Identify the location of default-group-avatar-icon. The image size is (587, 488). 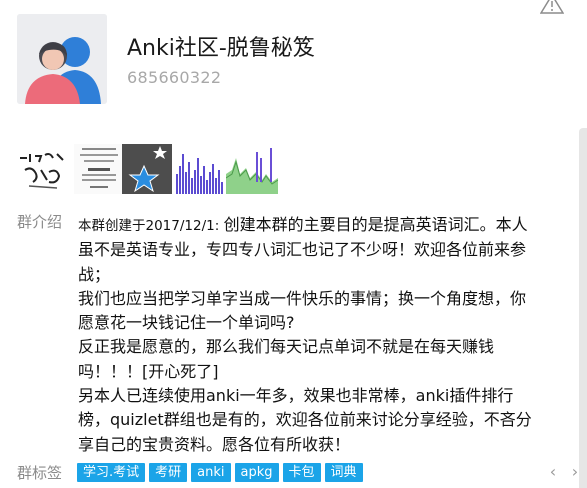
(62, 59).